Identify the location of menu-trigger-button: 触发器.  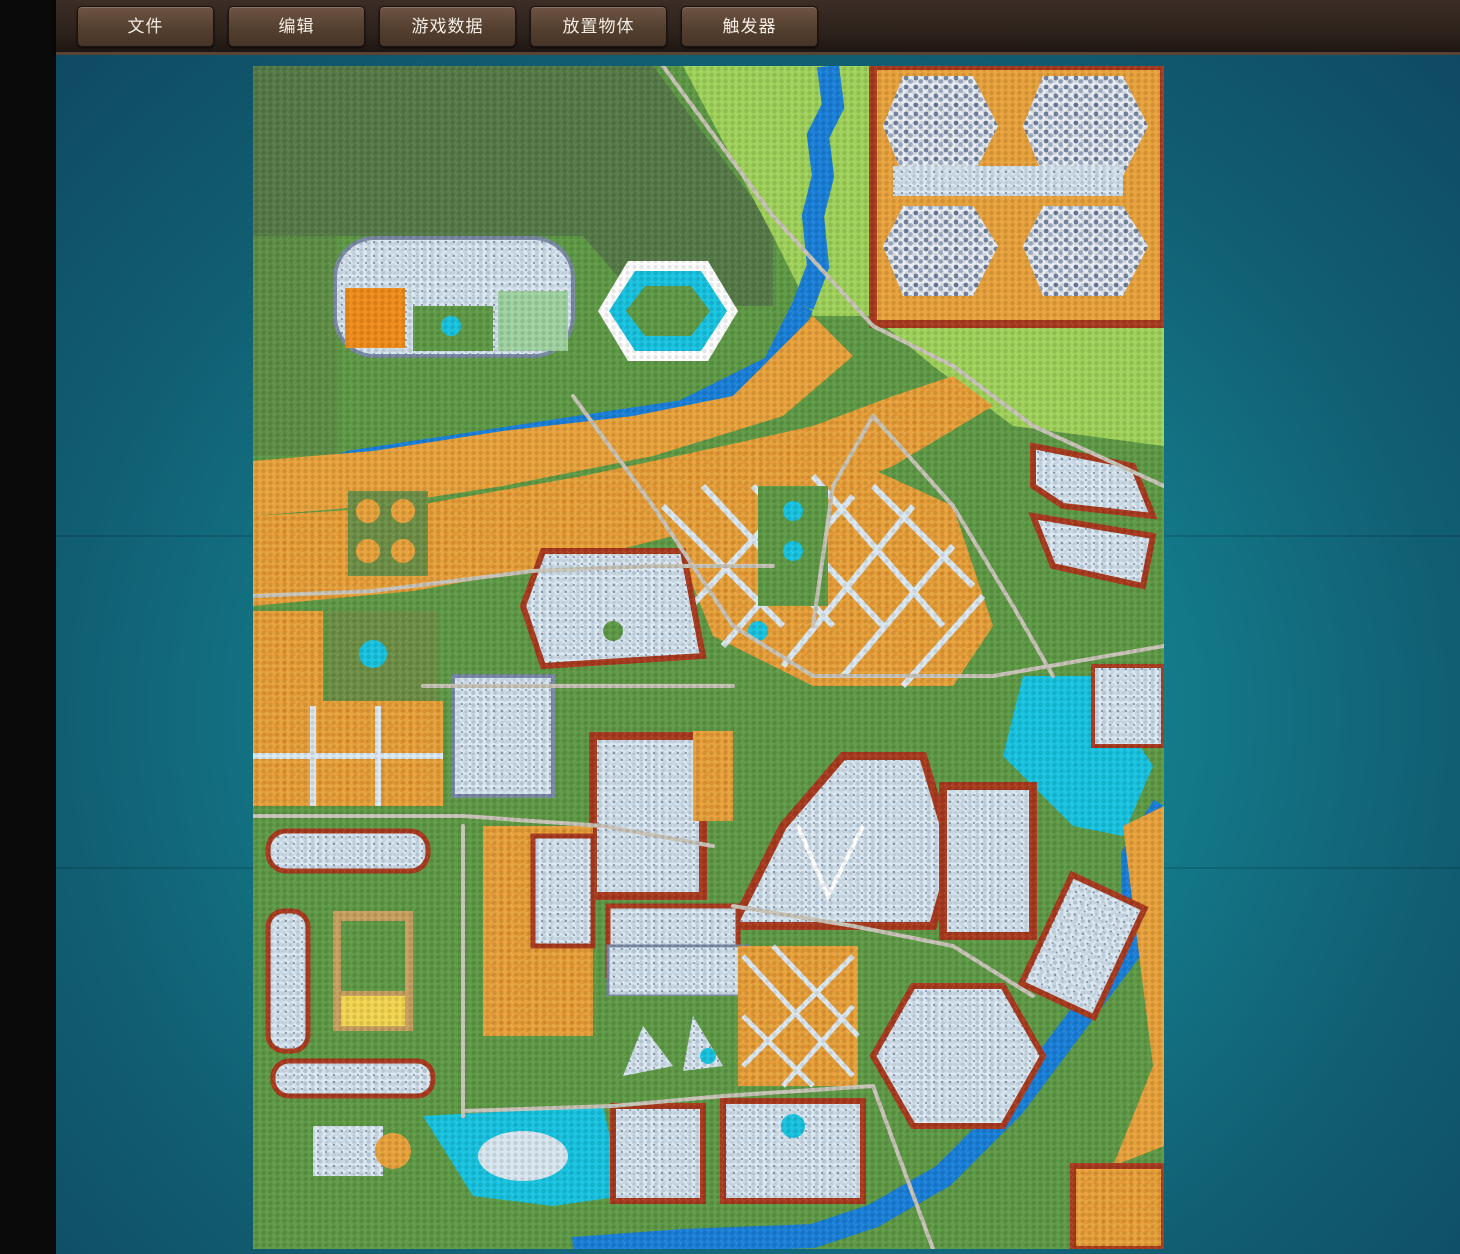
(749, 26).